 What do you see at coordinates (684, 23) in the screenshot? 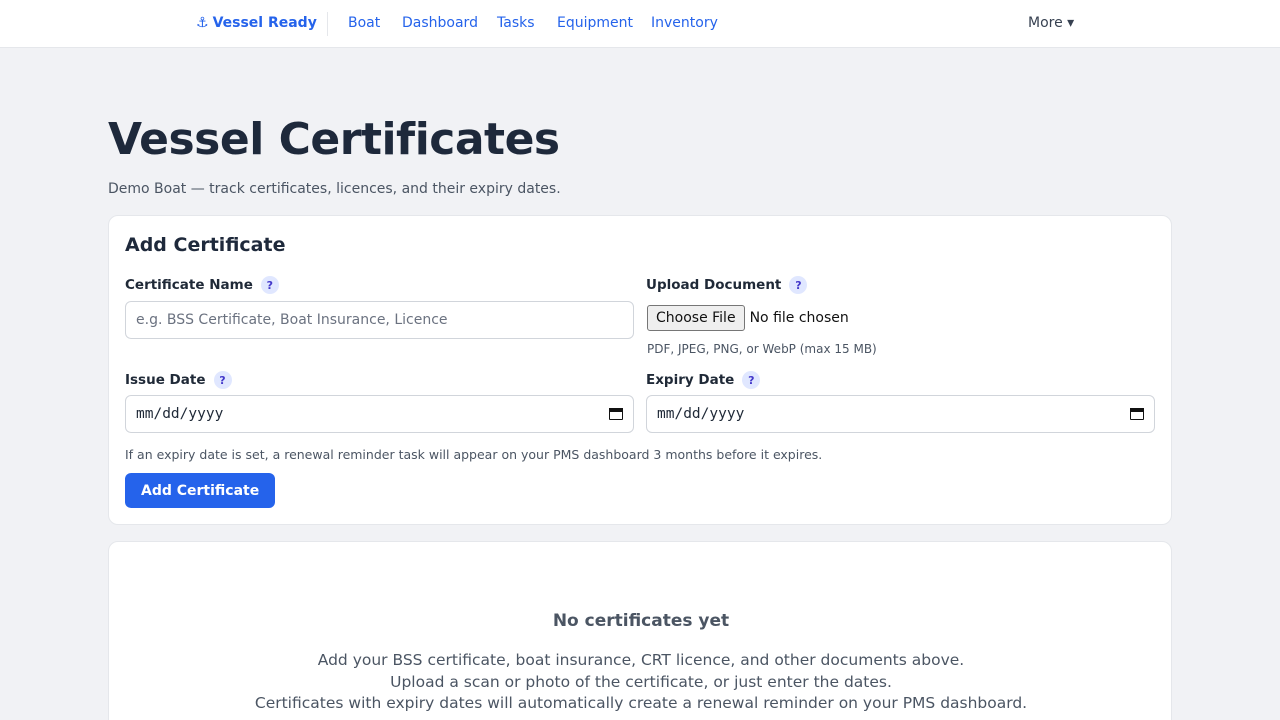
I see `nav-link-inventory: Inventory` at bounding box center [684, 23].